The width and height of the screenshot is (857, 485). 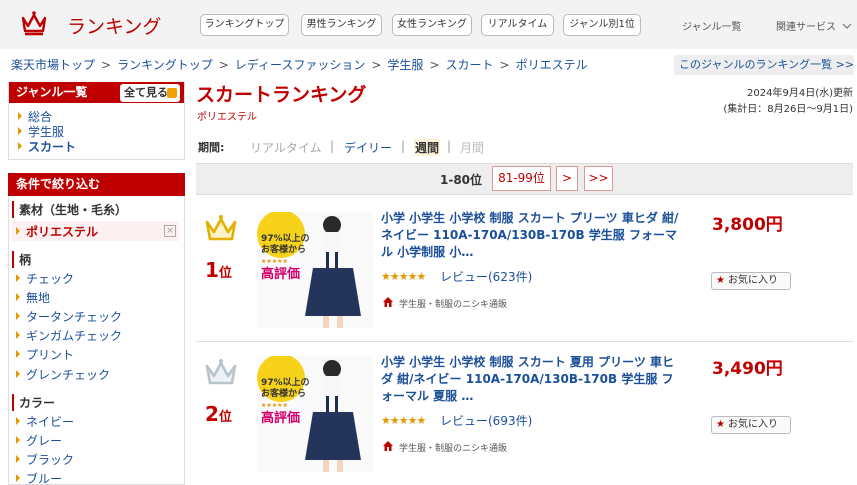 What do you see at coordinates (472, 147) in the screenshot?
I see `period-monthly: 月間` at bounding box center [472, 147].